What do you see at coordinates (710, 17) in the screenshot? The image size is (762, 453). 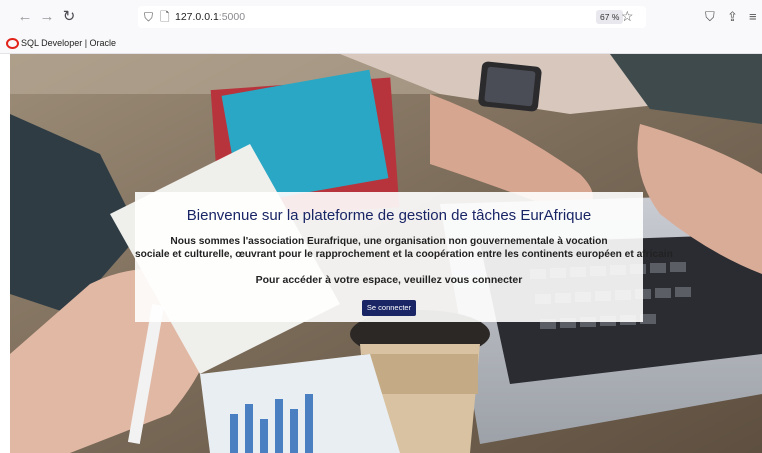 I see `pocket-icon: ⛉` at bounding box center [710, 17].